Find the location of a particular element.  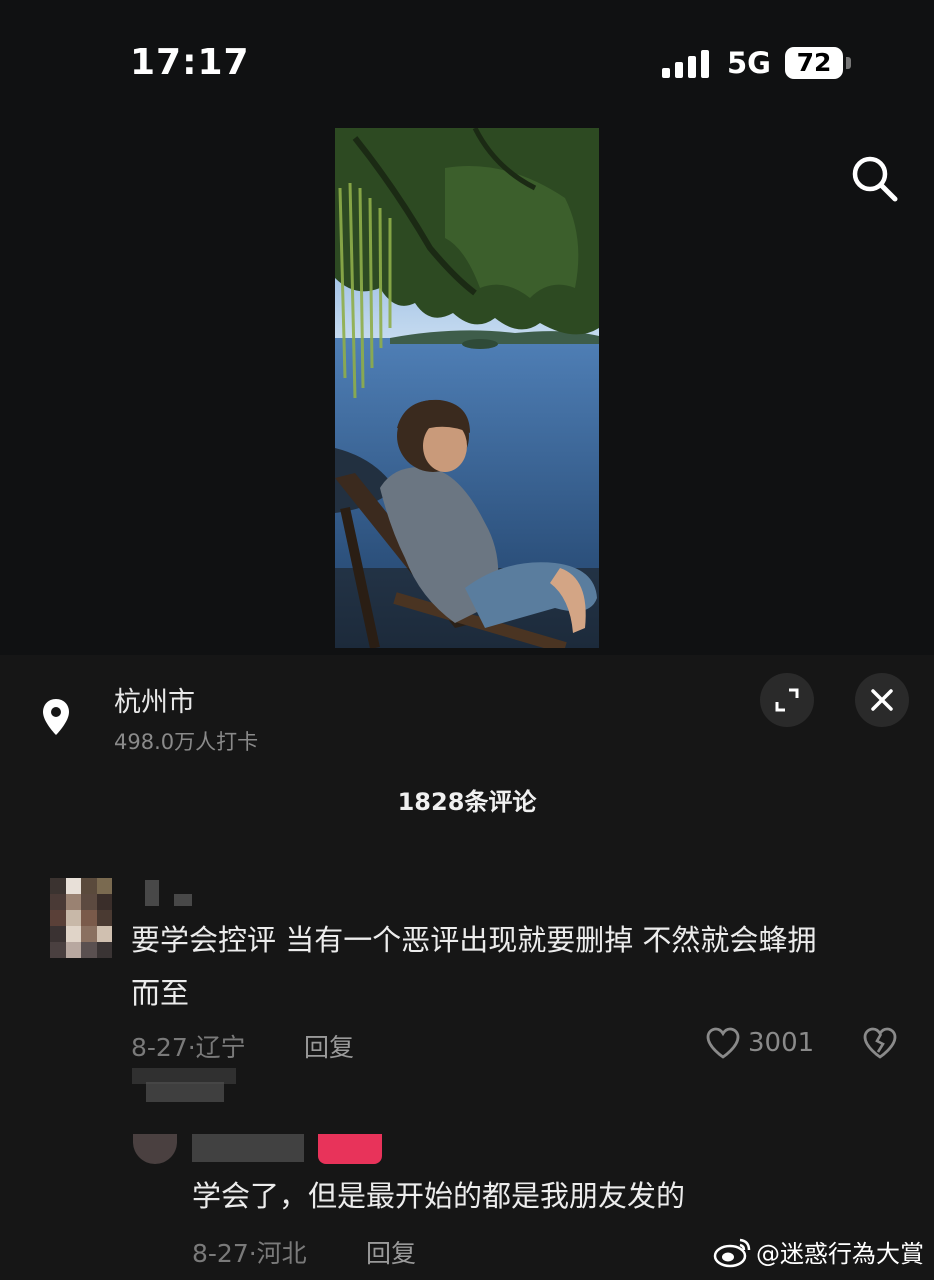

network-type: 5G is located at coordinates (749, 63).